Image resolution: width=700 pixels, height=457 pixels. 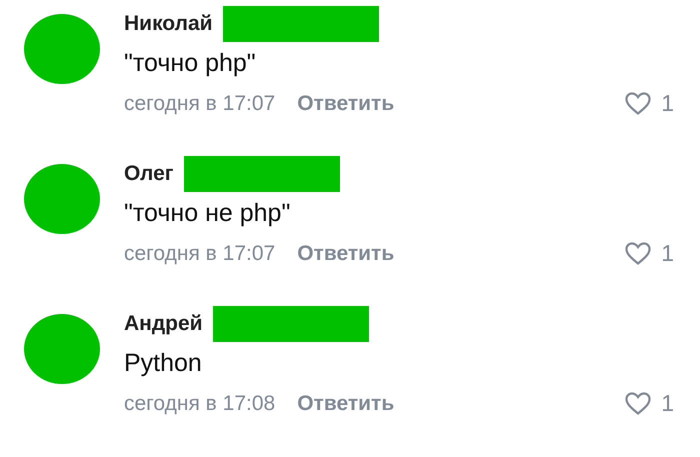 I want to click on timestamp: сегодня в 17:08, so click(x=200, y=404).